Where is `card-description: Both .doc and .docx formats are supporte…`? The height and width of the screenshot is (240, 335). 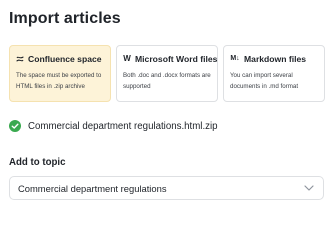 card-description: Both .doc and .docx formats are supporte… is located at coordinates (167, 81).